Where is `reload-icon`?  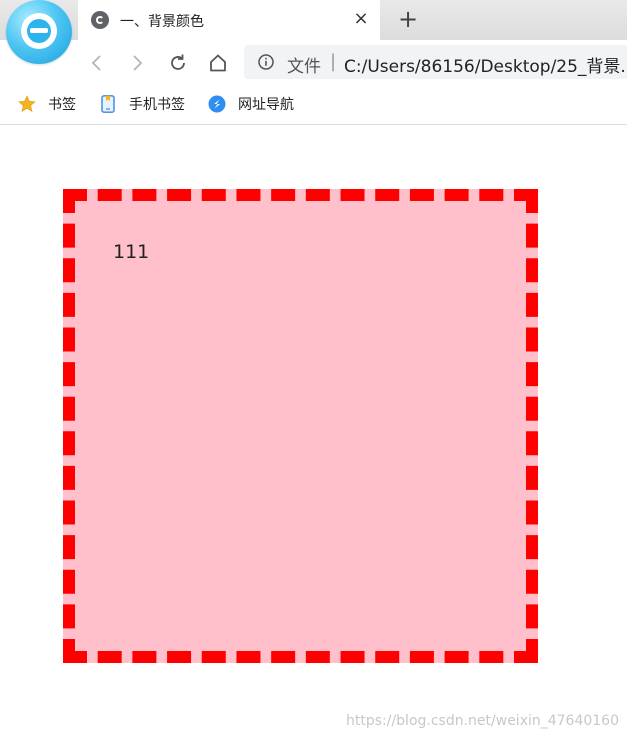 reload-icon is located at coordinates (178, 62).